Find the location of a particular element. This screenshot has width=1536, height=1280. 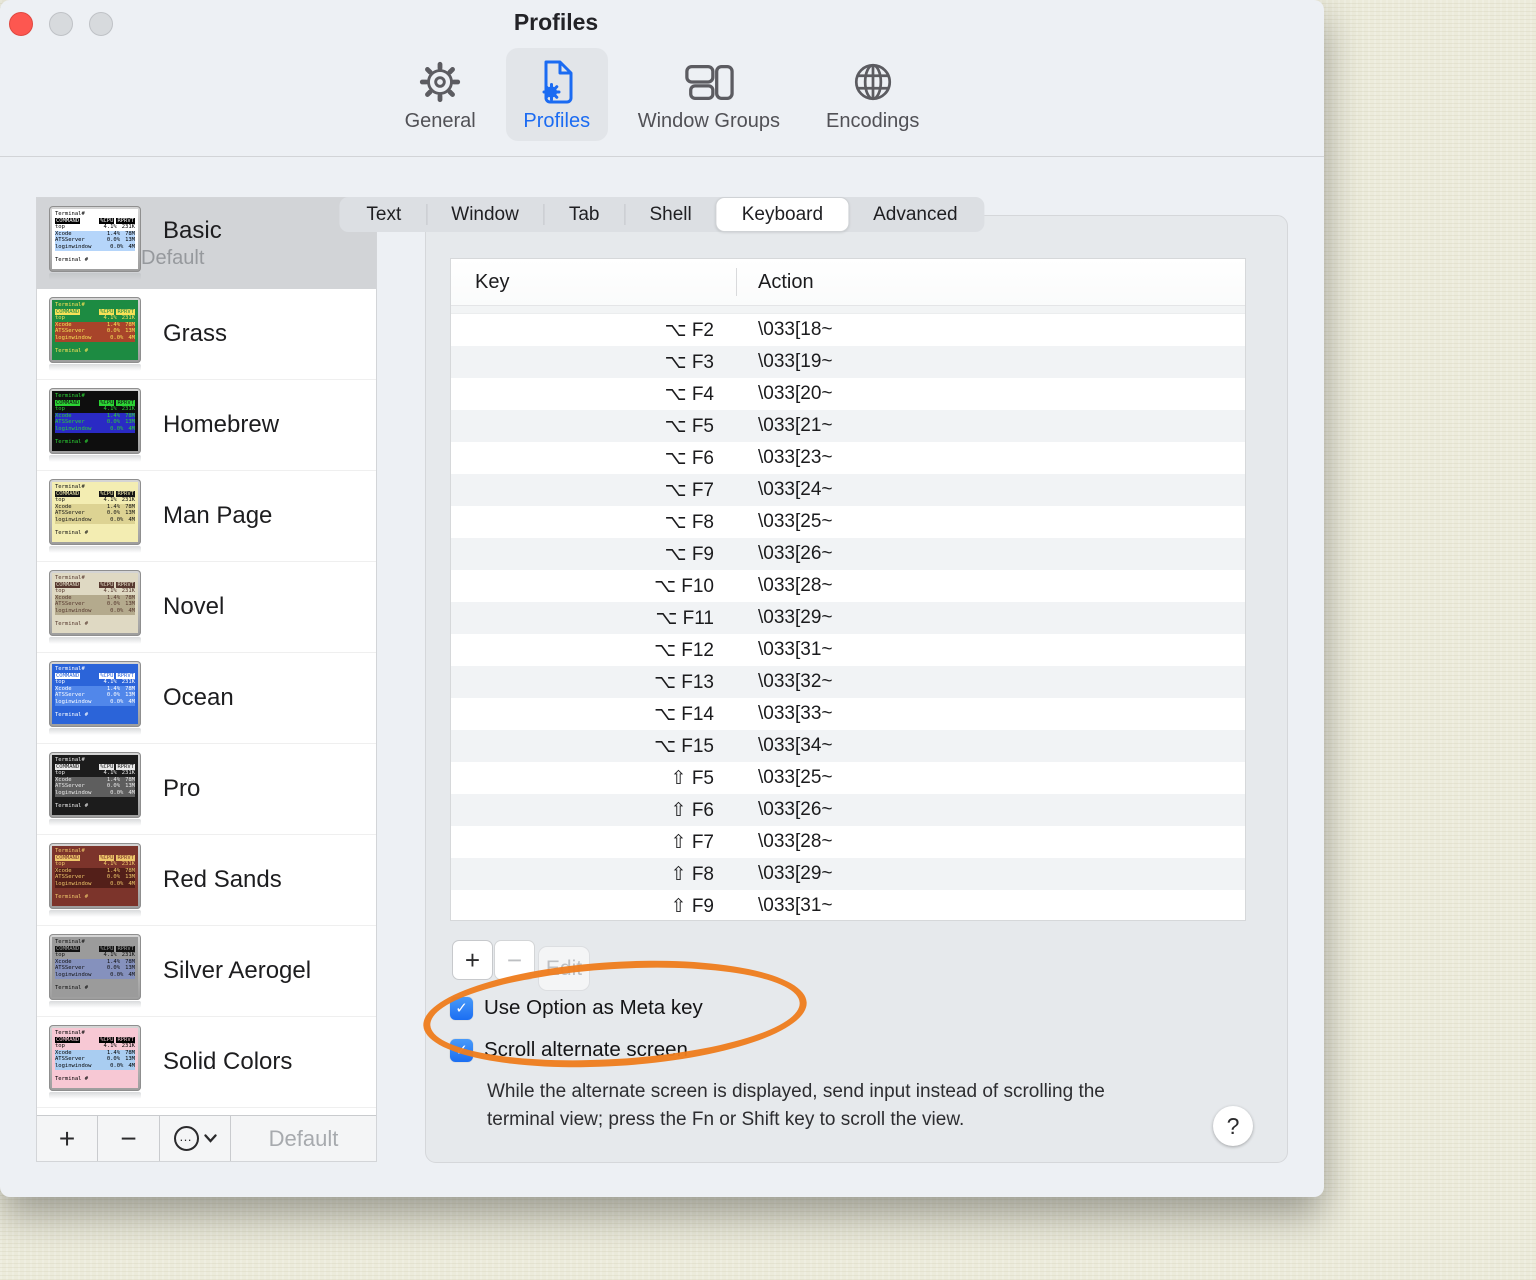

window-title: Profiles is located at coordinates (556, 22).